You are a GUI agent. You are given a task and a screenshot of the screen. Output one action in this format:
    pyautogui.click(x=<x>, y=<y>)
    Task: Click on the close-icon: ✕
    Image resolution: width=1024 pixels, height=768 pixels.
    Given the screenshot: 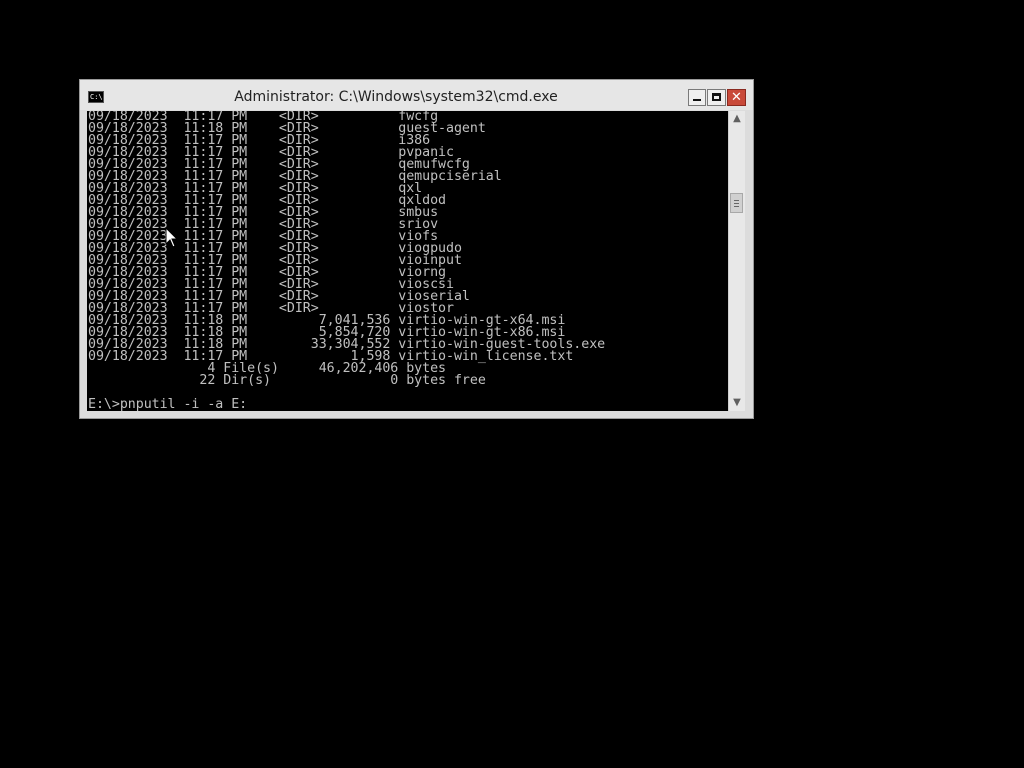 What is the action you would take?
    pyautogui.click(x=736, y=97)
    